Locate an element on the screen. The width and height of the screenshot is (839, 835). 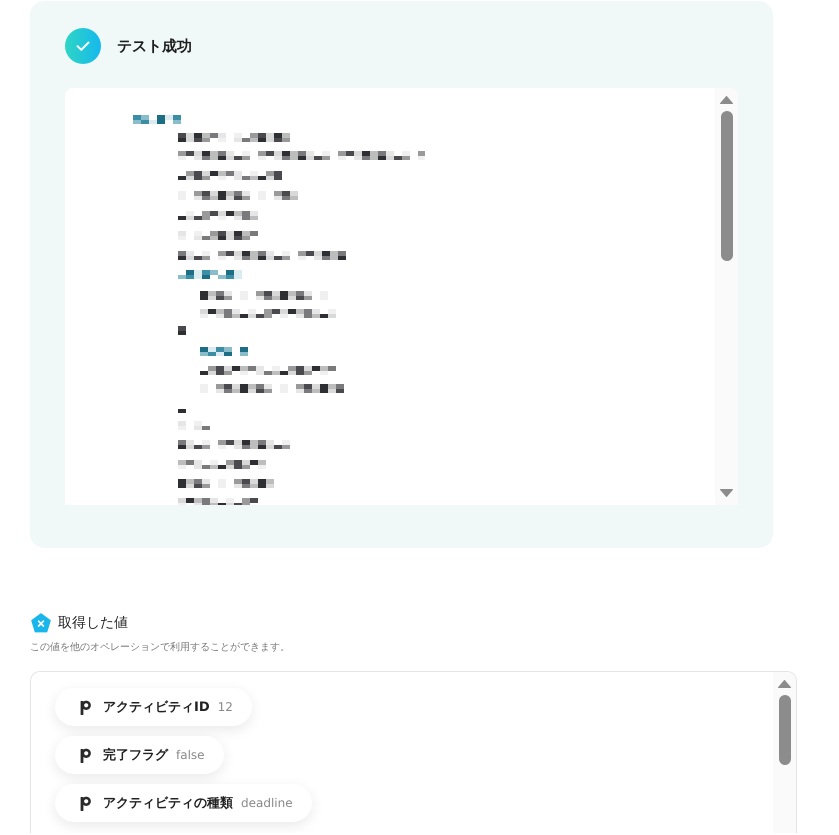
section-title: 取得した値 is located at coordinates (93, 623).